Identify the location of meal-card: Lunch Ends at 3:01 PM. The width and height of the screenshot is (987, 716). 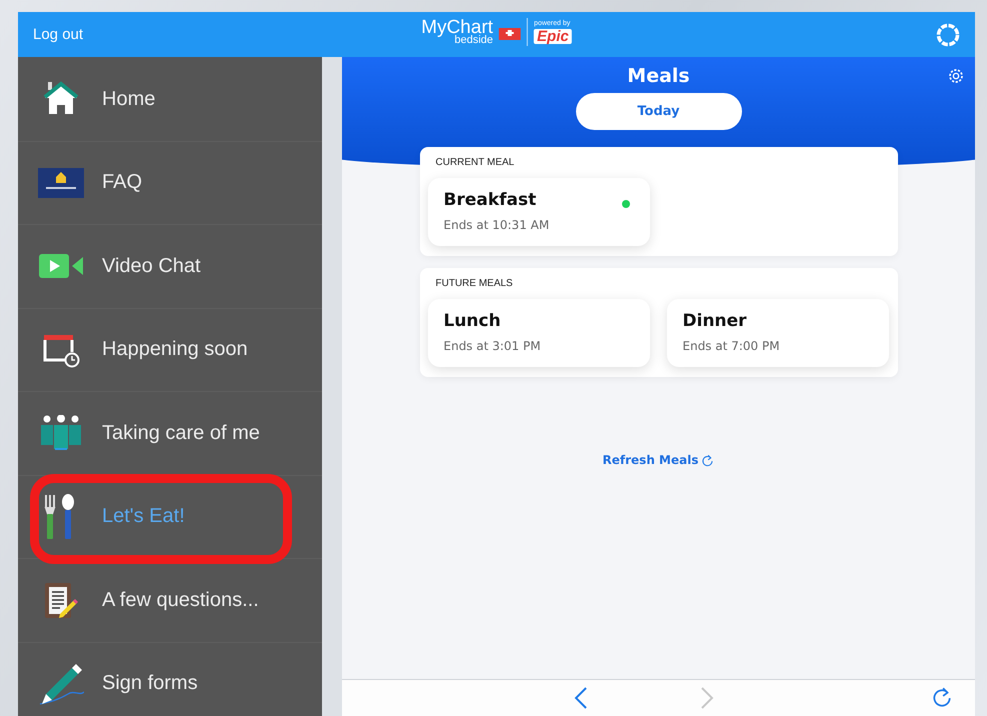
(539, 333).